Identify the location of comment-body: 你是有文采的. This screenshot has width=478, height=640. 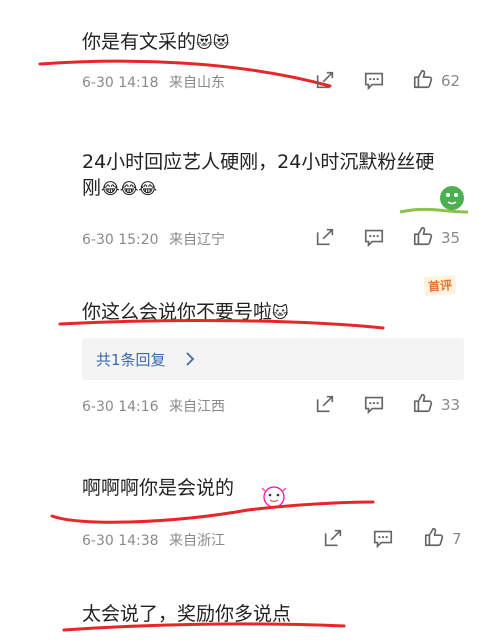
(139, 42).